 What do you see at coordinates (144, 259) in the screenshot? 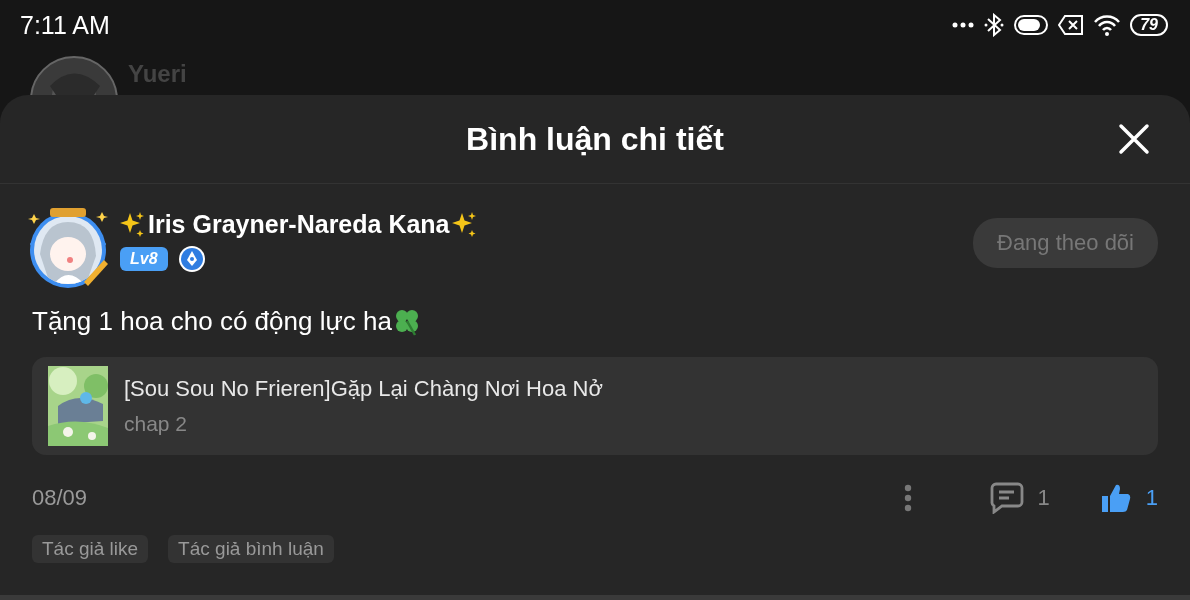
I see `level-badge: Lv8` at bounding box center [144, 259].